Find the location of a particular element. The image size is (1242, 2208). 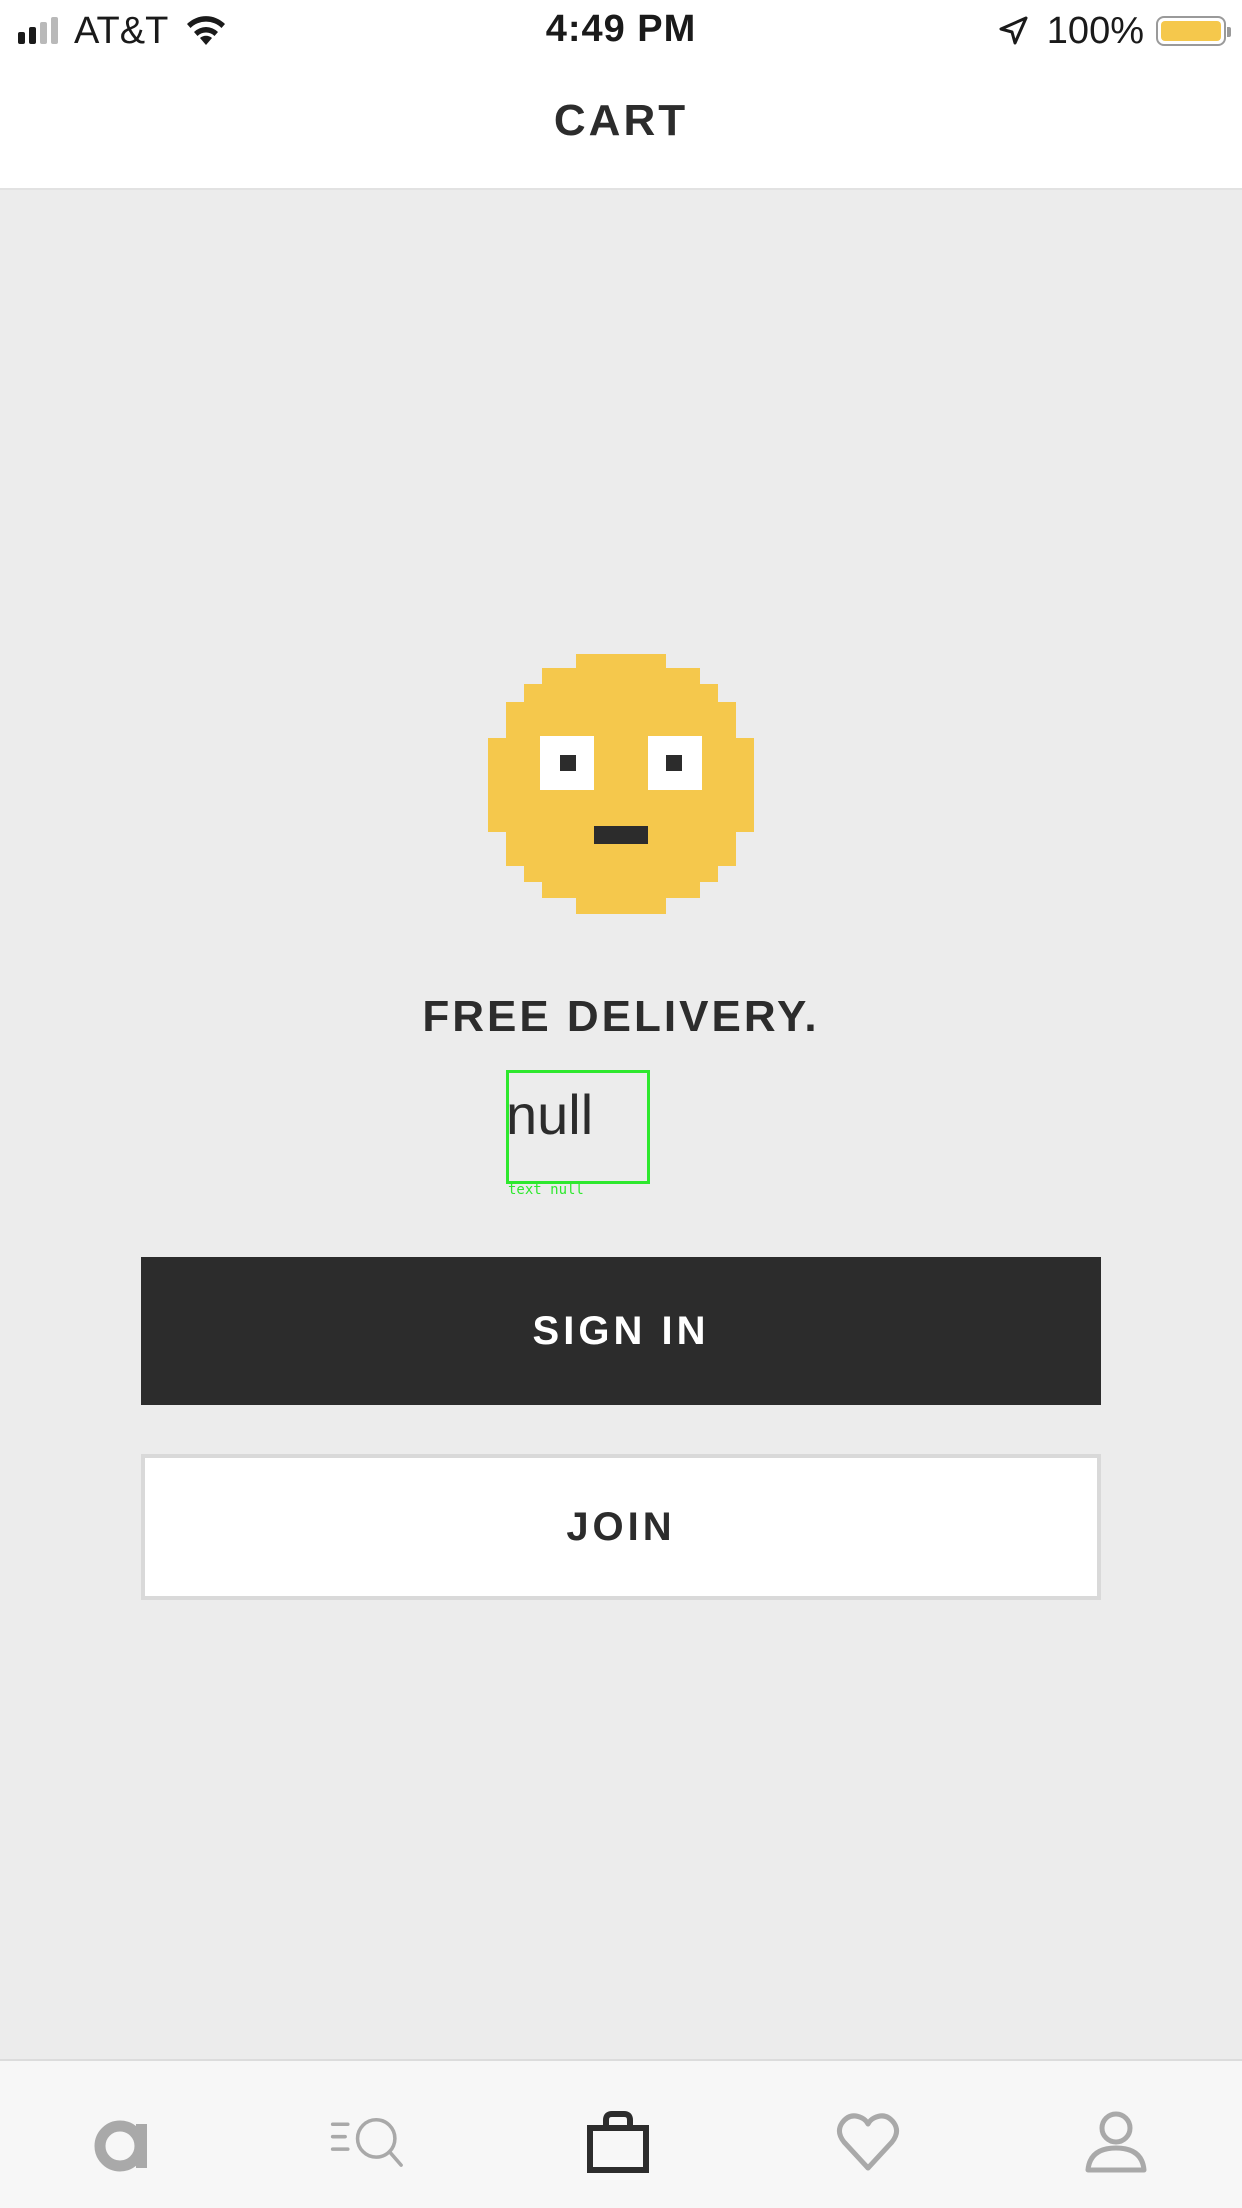

battery-icon is located at coordinates (1193, 31).